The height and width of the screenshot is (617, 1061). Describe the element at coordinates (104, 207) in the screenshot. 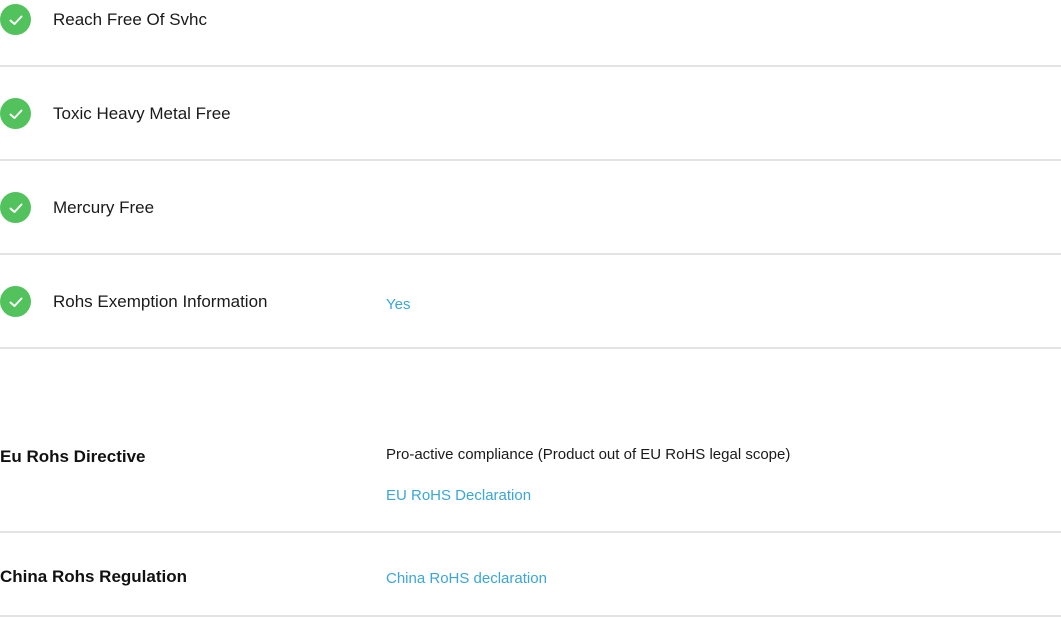

I see `compliance-label: Mercury Free` at that location.